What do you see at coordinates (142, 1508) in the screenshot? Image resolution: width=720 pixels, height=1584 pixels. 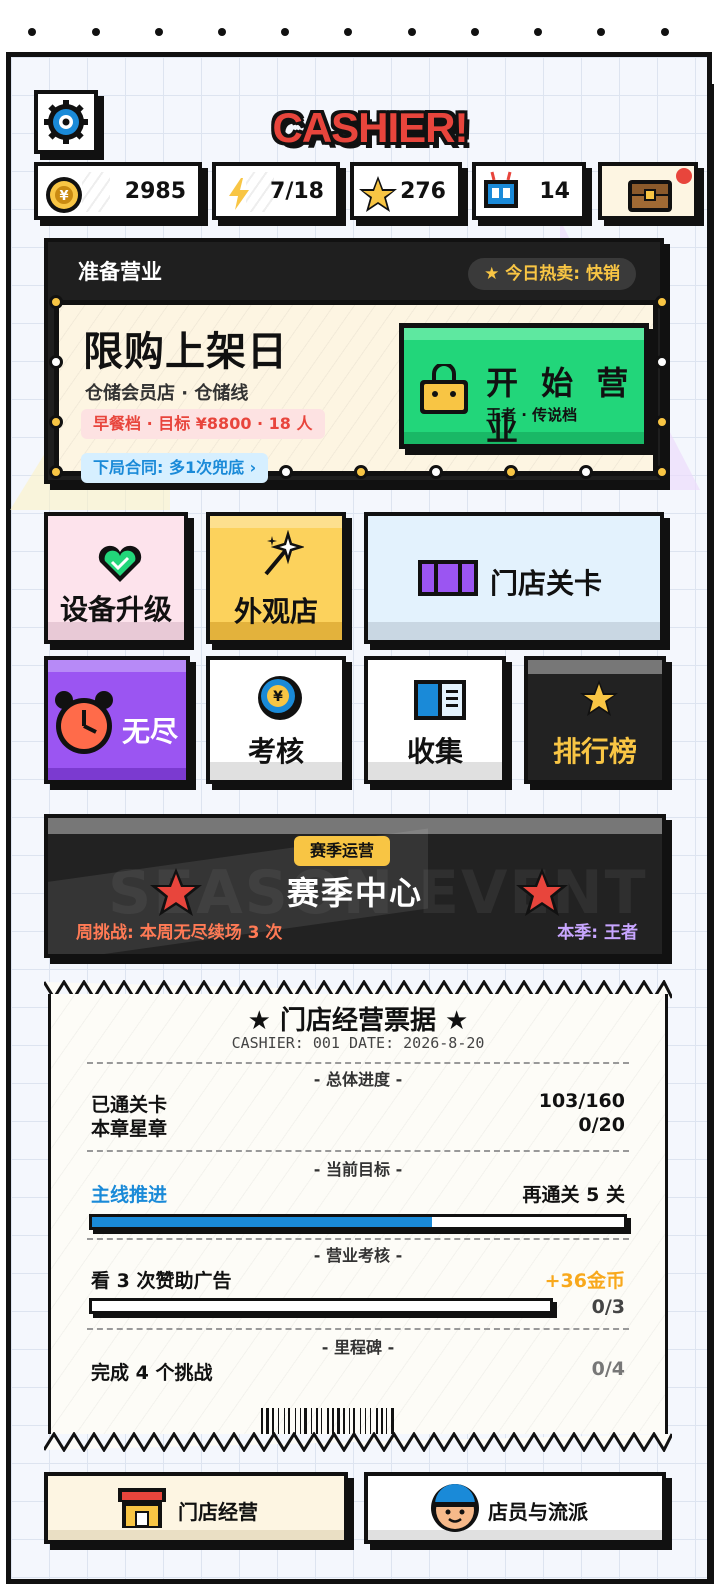 I see `storefront-icon` at bounding box center [142, 1508].